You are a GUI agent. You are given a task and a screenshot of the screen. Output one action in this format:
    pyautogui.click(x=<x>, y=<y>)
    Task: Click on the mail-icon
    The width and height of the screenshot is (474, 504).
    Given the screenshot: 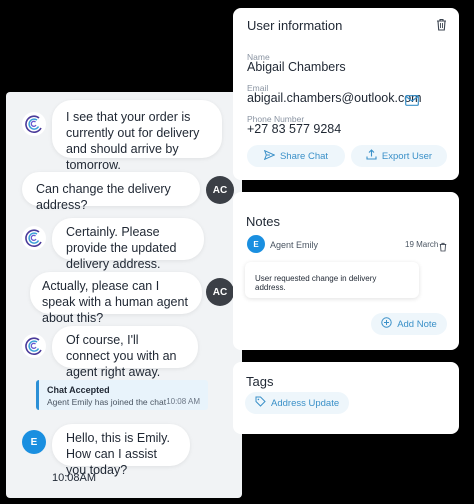 What is the action you would take?
    pyautogui.click(x=412, y=102)
    